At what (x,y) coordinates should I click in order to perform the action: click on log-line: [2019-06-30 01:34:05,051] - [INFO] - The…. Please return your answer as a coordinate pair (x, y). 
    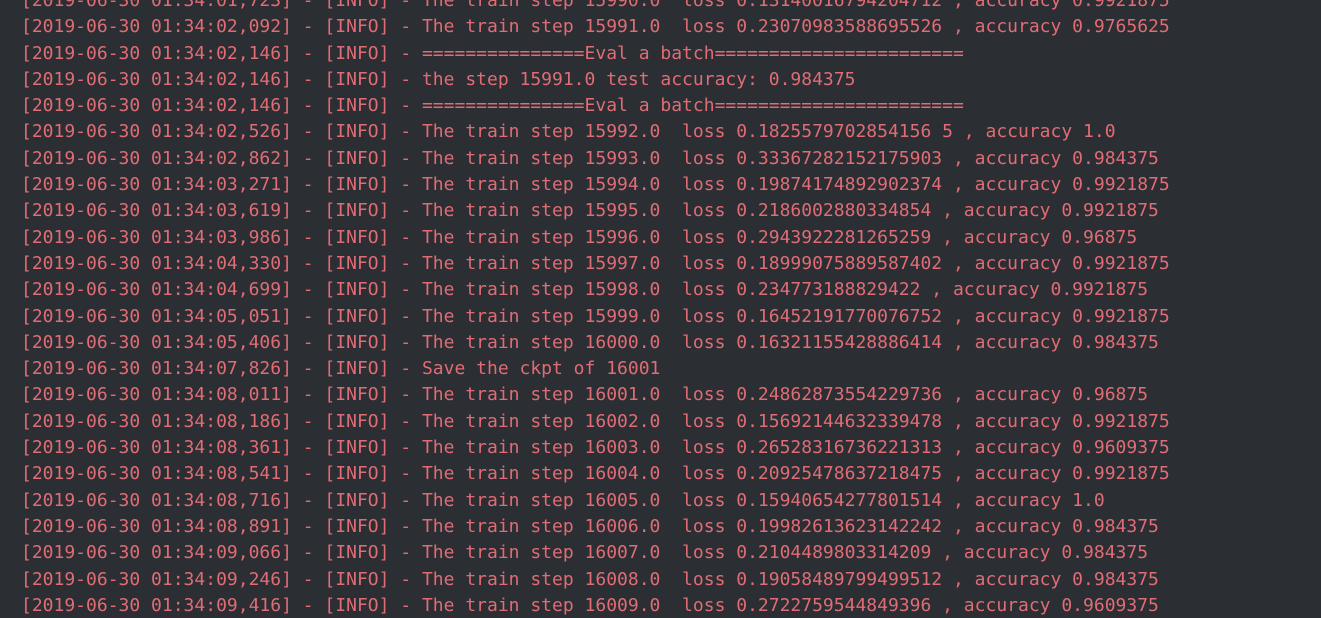
    Looking at the image, I should click on (595, 316).